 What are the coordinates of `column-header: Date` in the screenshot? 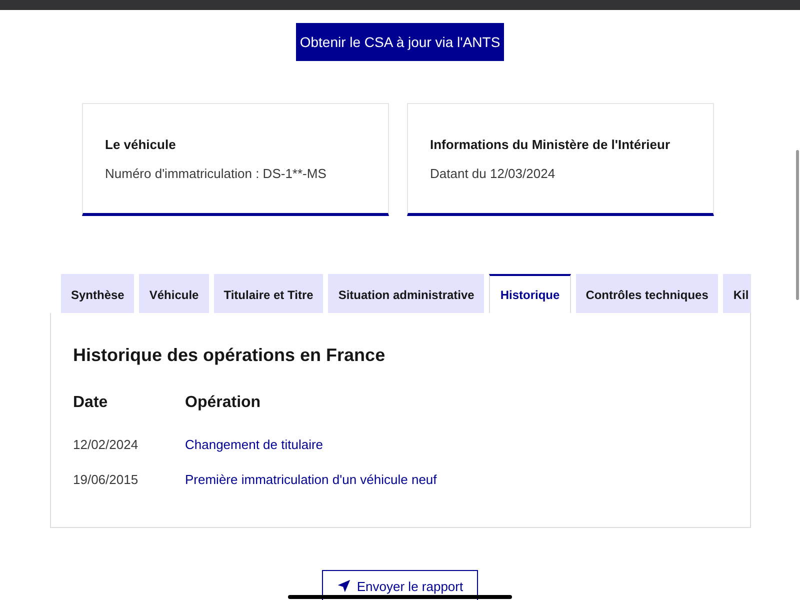 It's located at (90, 403).